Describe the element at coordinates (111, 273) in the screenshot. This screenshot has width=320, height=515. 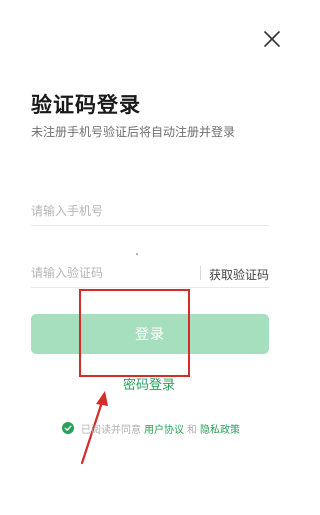
I see `code-input` at that location.